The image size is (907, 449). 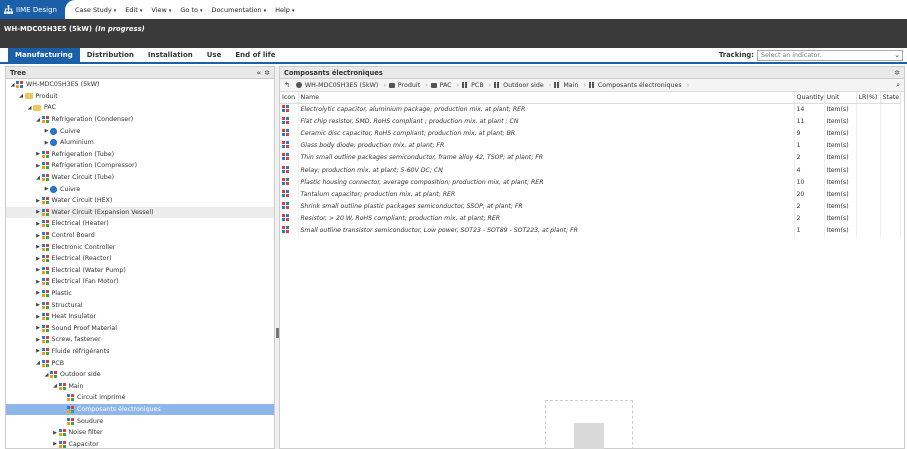 I want to click on tree-item: ◢ PAC, so click(x=140, y=108).